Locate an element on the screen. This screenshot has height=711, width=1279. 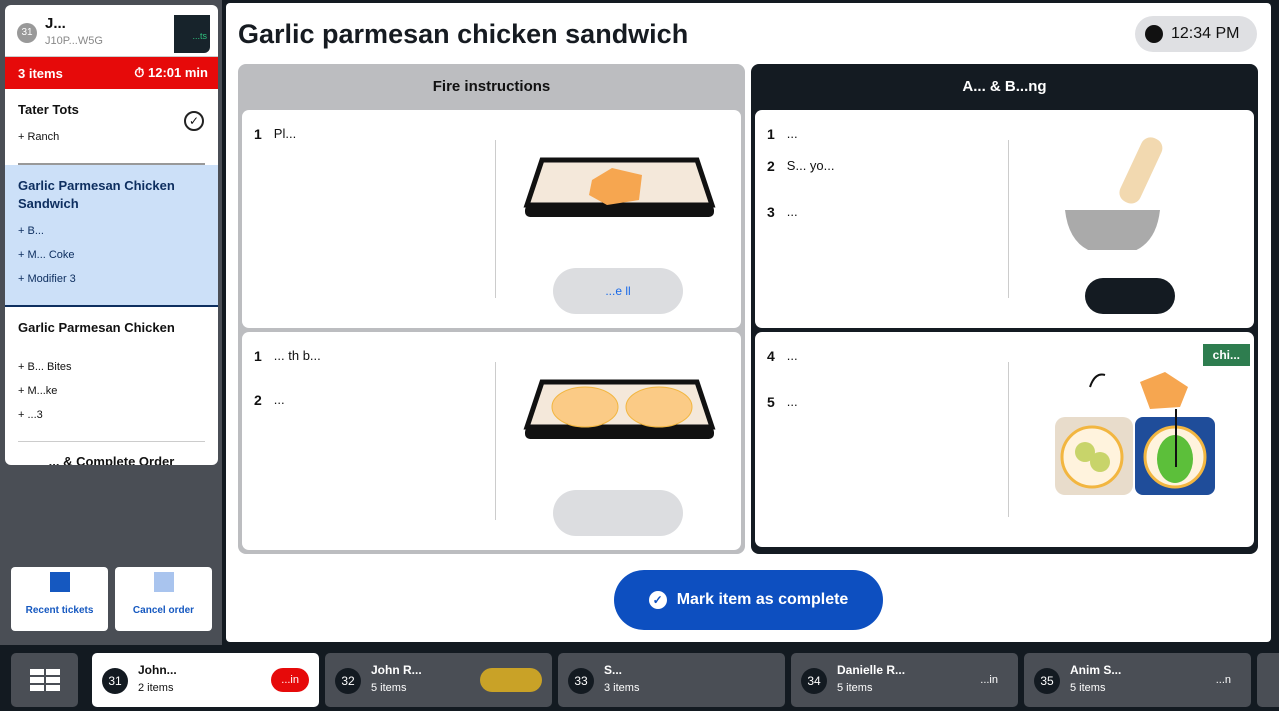
sauce-bowl-image is located at coordinates (1114, 193).